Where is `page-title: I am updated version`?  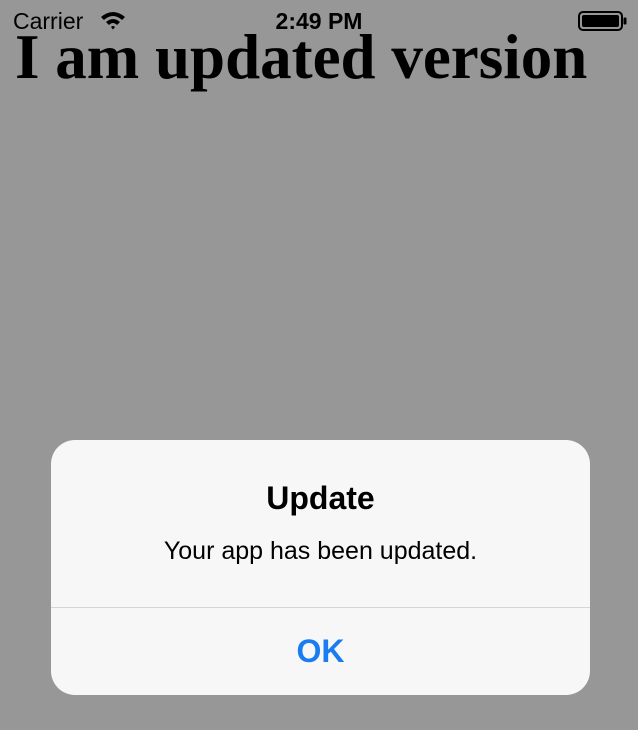
page-title: I am updated version is located at coordinates (301, 57).